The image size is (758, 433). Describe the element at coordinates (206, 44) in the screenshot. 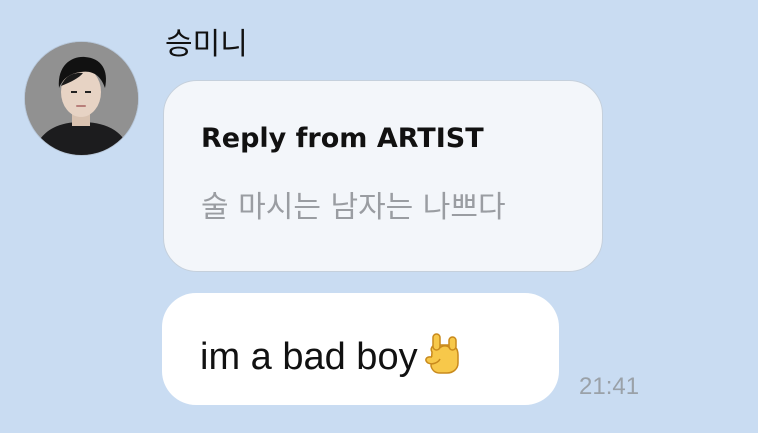

I see `sender-name: 승미니` at that location.